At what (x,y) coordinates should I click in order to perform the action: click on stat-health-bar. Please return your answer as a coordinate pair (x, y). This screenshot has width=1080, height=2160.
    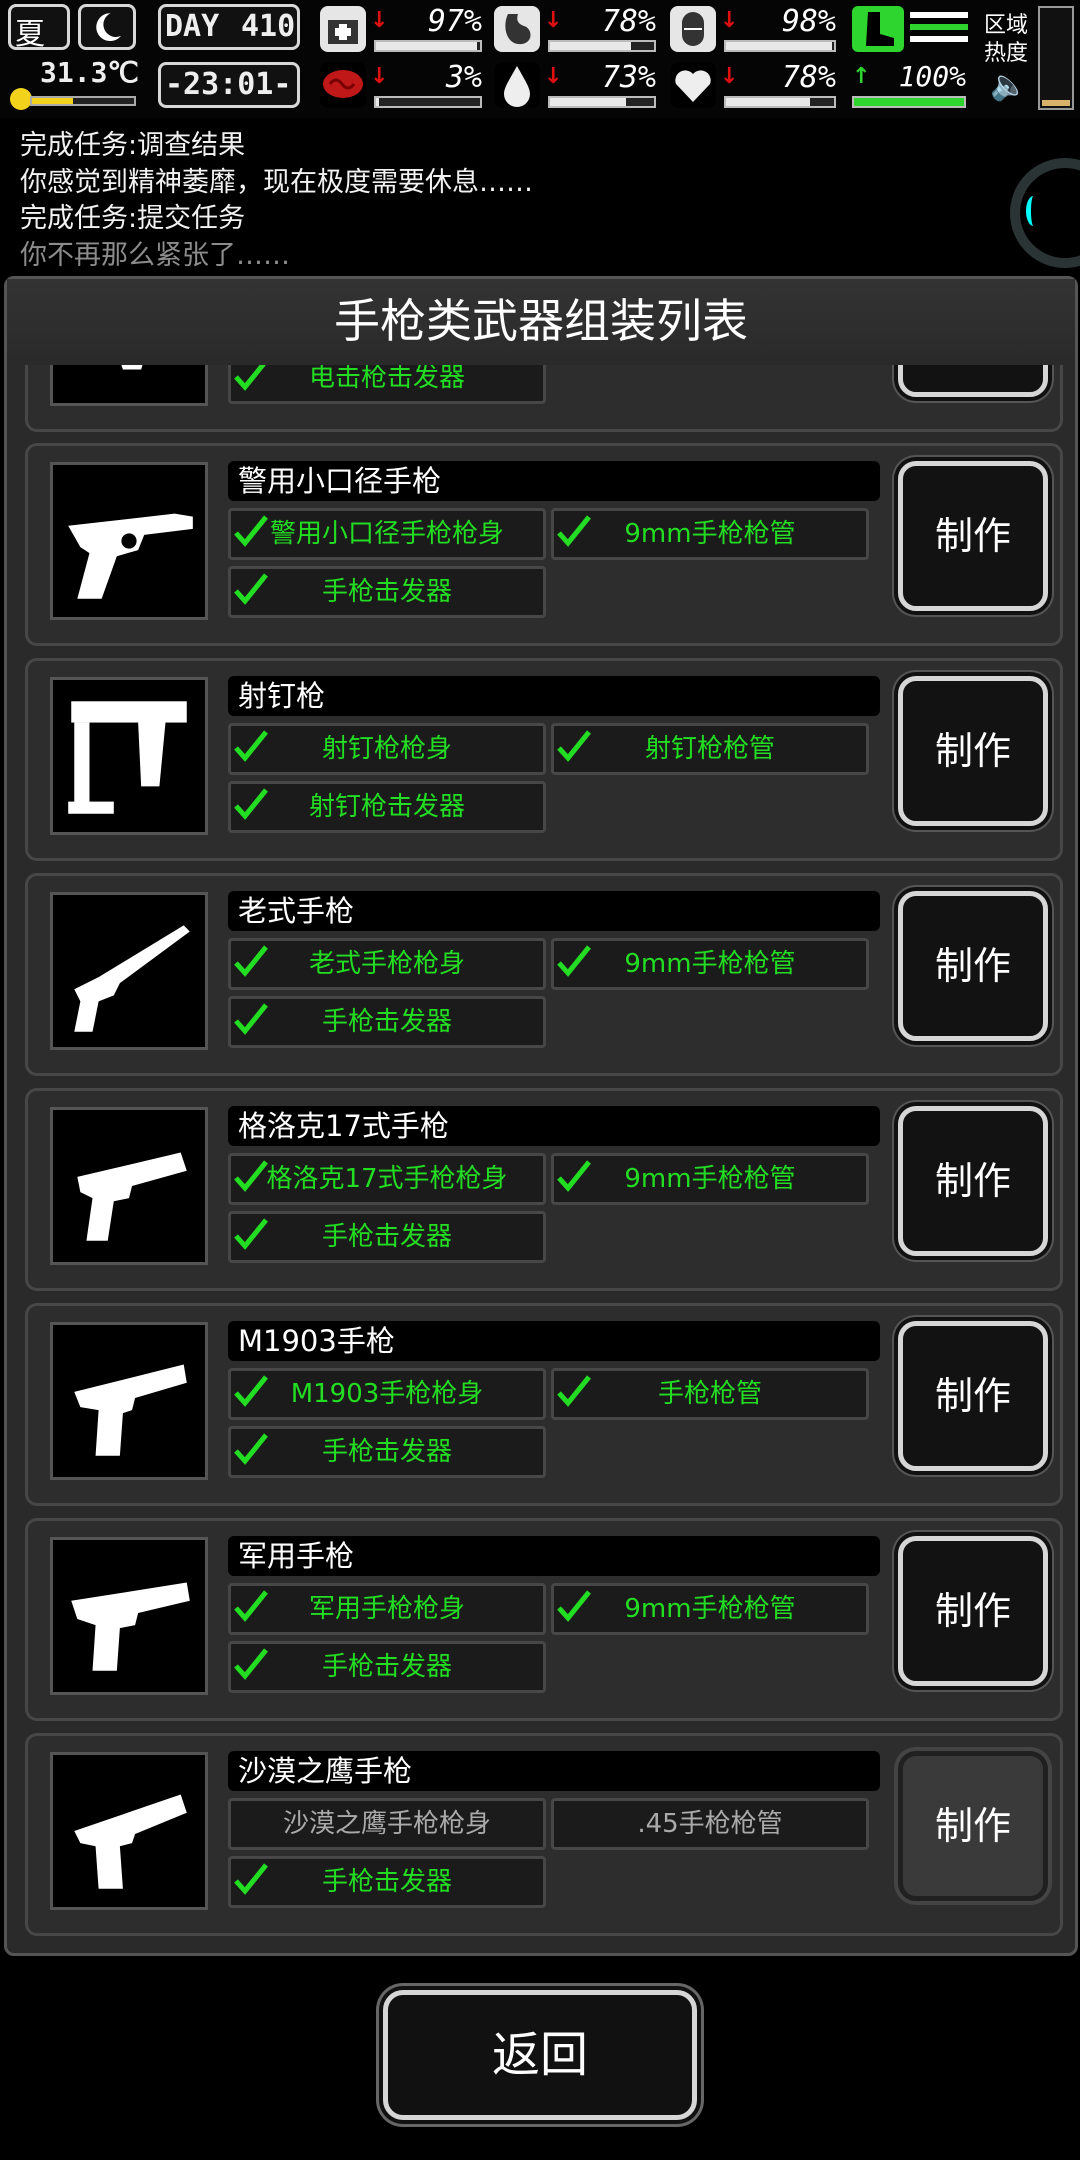
    Looking at the image, I should click on (428, 46).